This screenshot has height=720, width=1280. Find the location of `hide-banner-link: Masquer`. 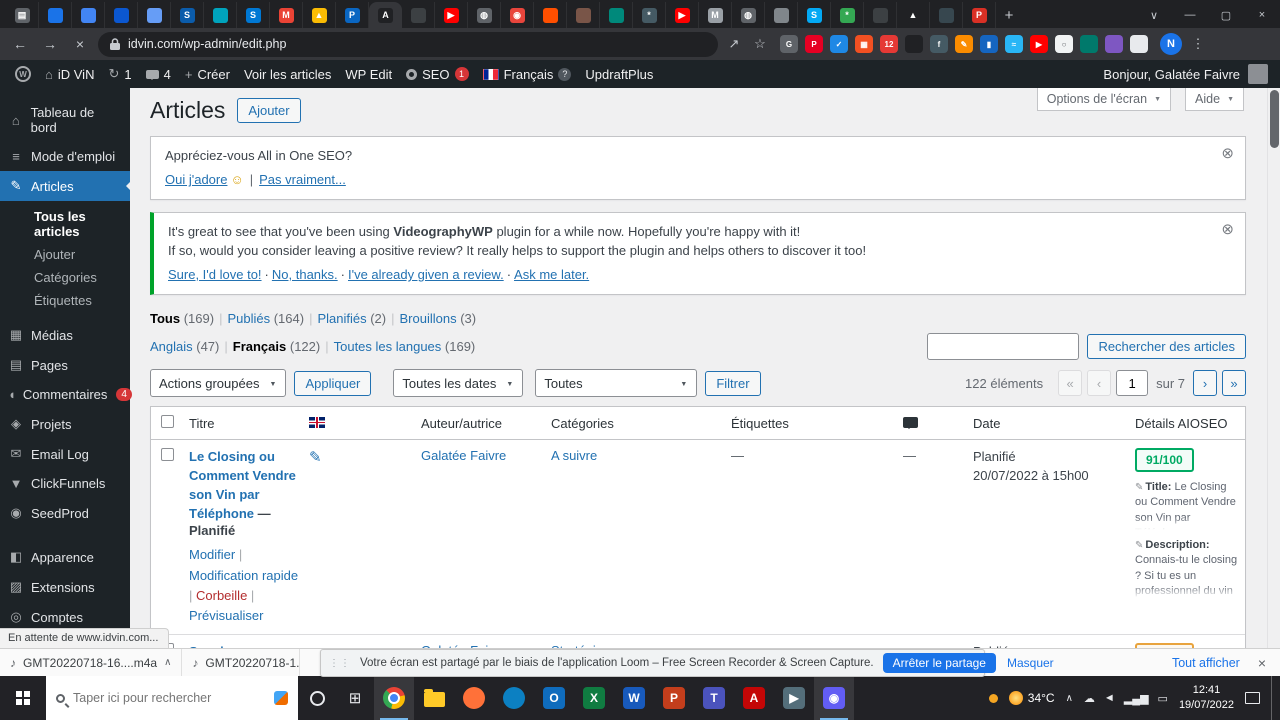

hide-banner-link: Masquer is located at coordinates (1030, 663).